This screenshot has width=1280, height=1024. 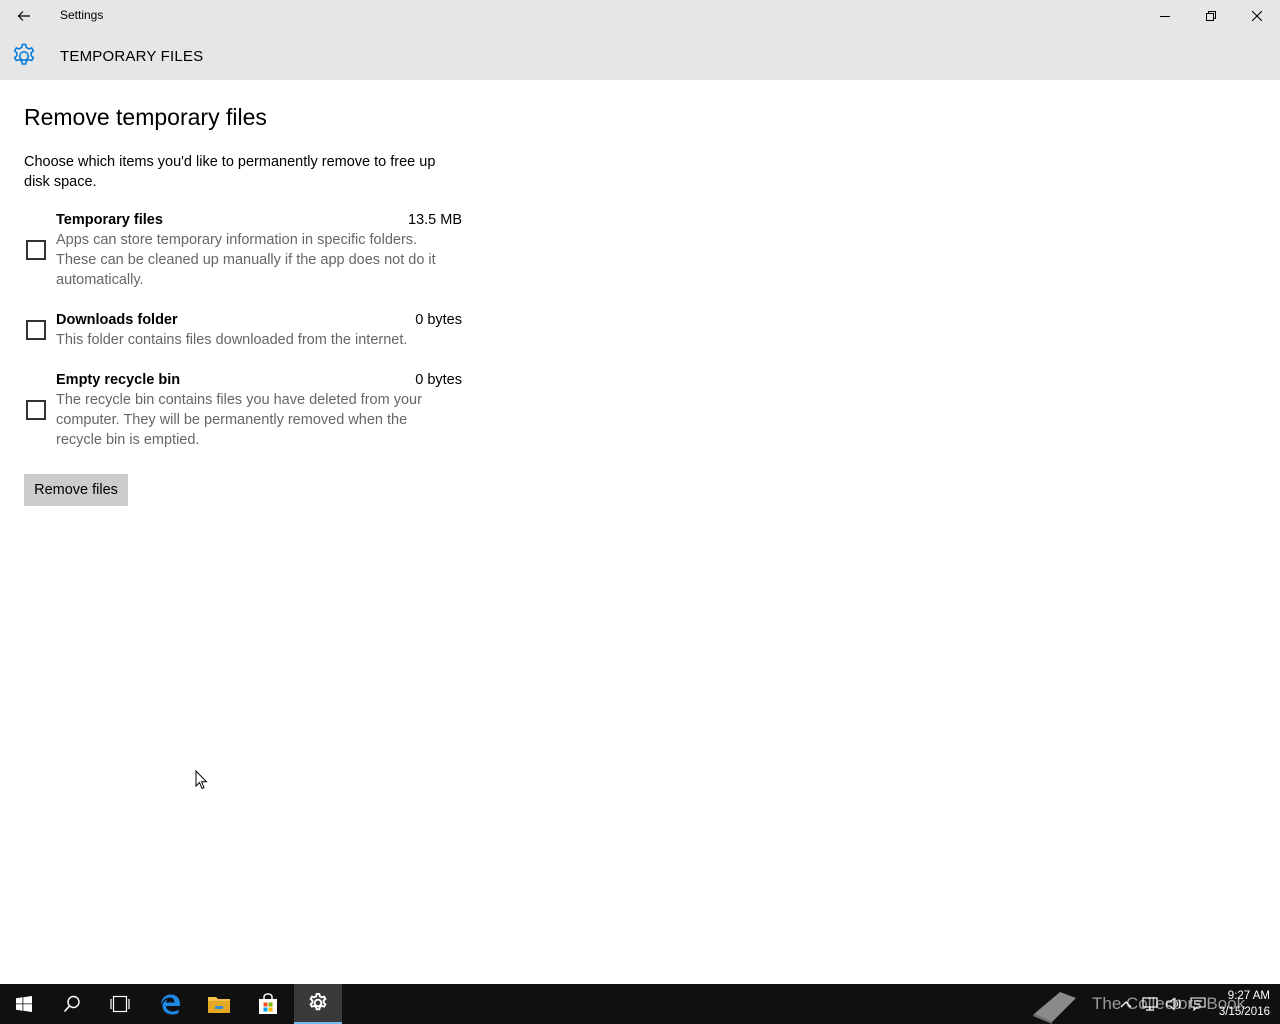 I want to click on temporary-files-checkbox, so click(x=36, y=250).